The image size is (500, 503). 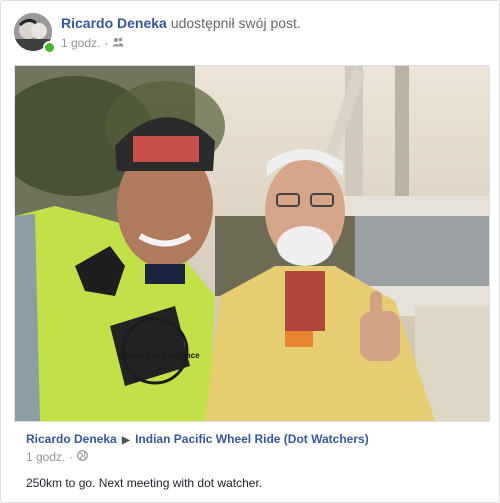 I want to click on post-meta: 1 godz. ·, so click(x=92, y=43).